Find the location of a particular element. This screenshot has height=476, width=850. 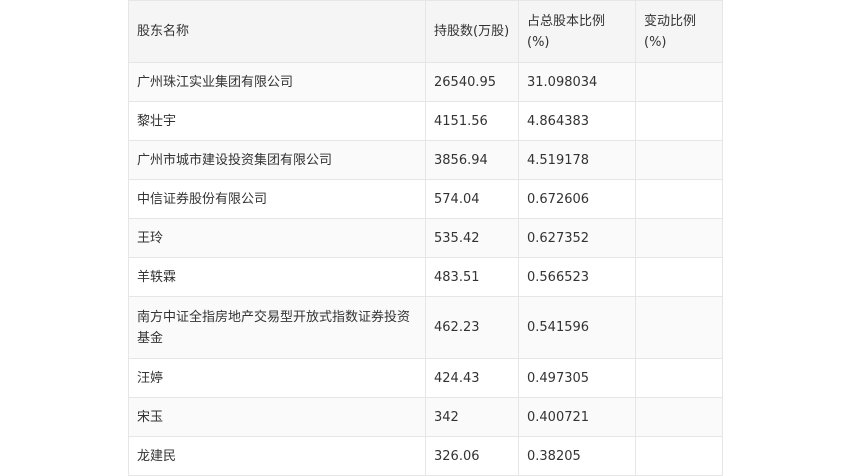

cell-share-ratio: 0.627352 is located at coordinates (577, 238).